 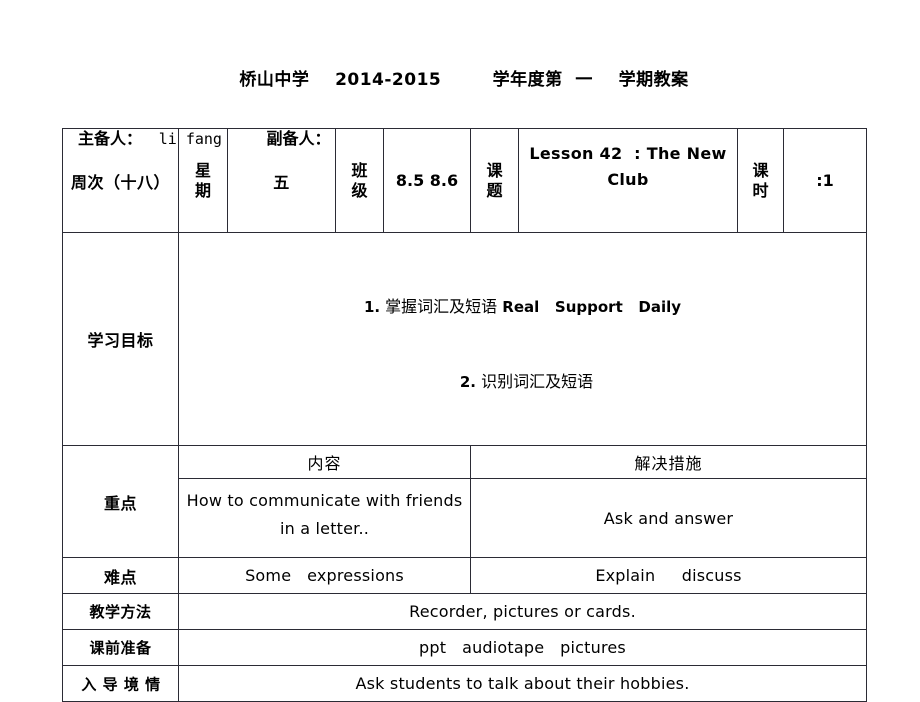 What do you see at coordinates (120, 576) in the screenshot?
I see `difficulties-label: 难点` at bounding box center [120, 576].